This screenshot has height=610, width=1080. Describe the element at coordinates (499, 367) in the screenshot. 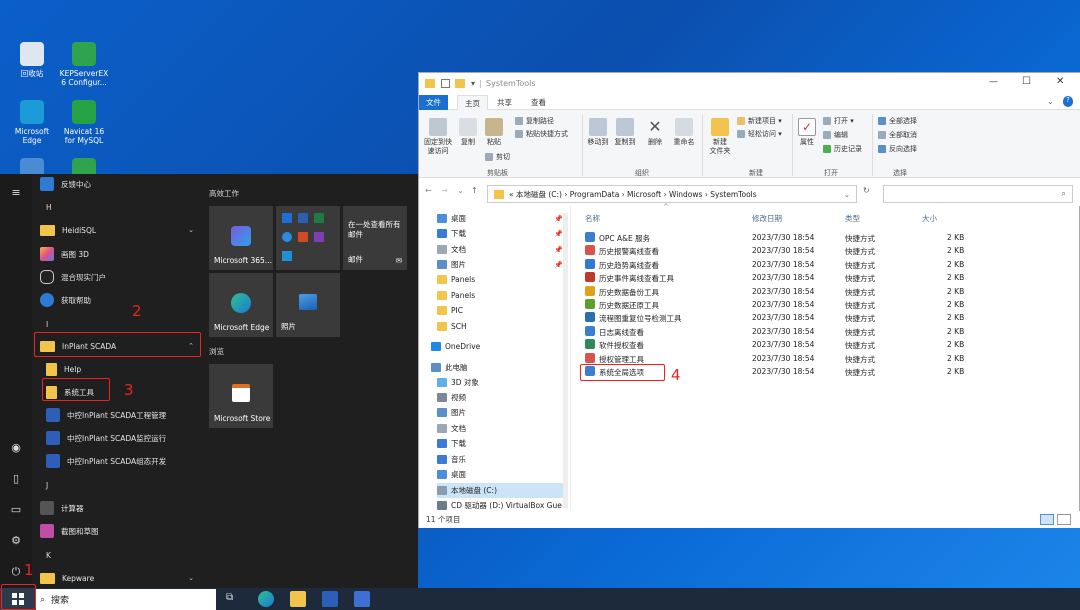

I see `nav-item: 此电脑` at that location.